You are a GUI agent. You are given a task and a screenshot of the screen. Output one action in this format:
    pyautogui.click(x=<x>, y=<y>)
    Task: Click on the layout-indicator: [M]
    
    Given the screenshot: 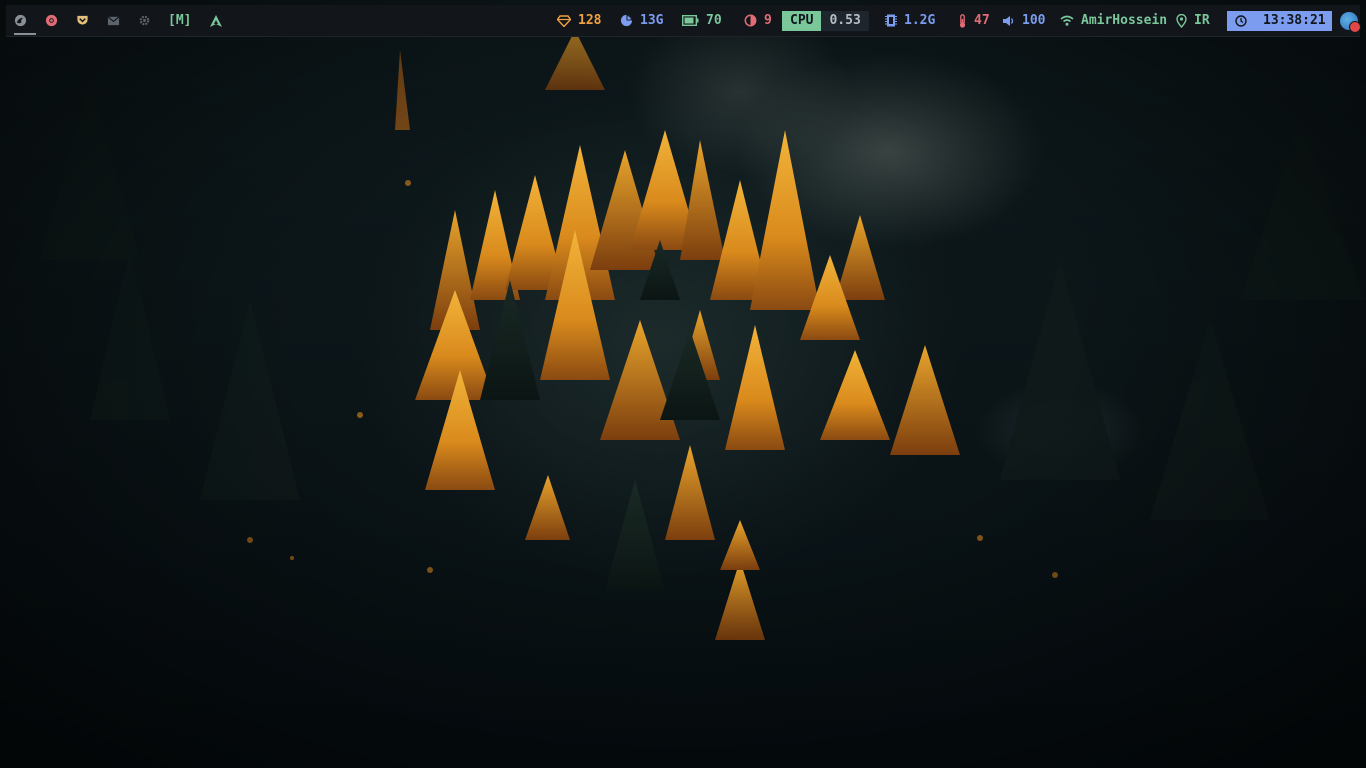 What is the action you would take?
    pyautogui.click(x=179, y=20)
    